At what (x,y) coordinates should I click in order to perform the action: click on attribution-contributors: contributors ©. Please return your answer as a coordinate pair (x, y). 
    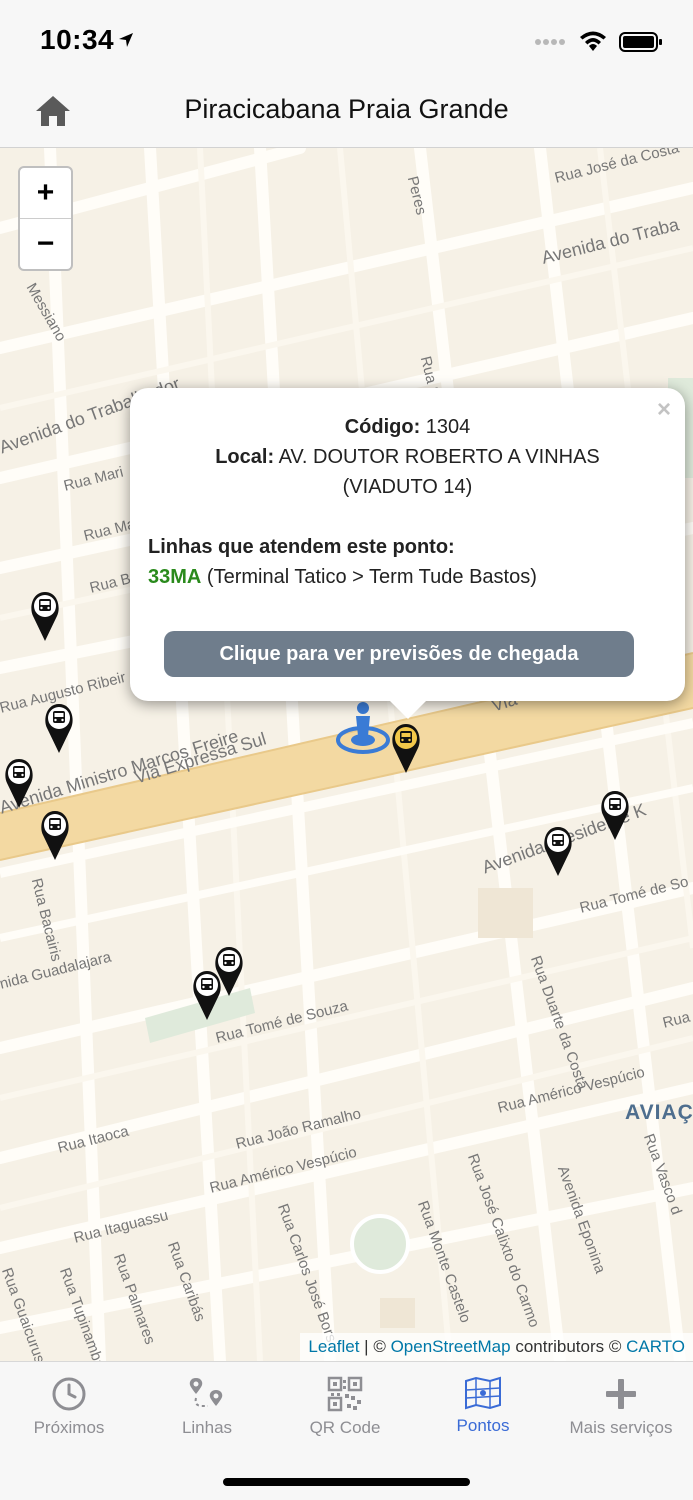
    Looking at the image, I should click on (568, 1346).